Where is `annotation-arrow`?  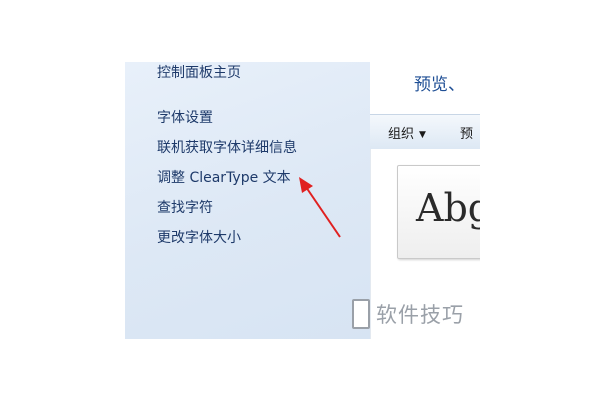 annotation-arrow is located at coordinates (320, 207).